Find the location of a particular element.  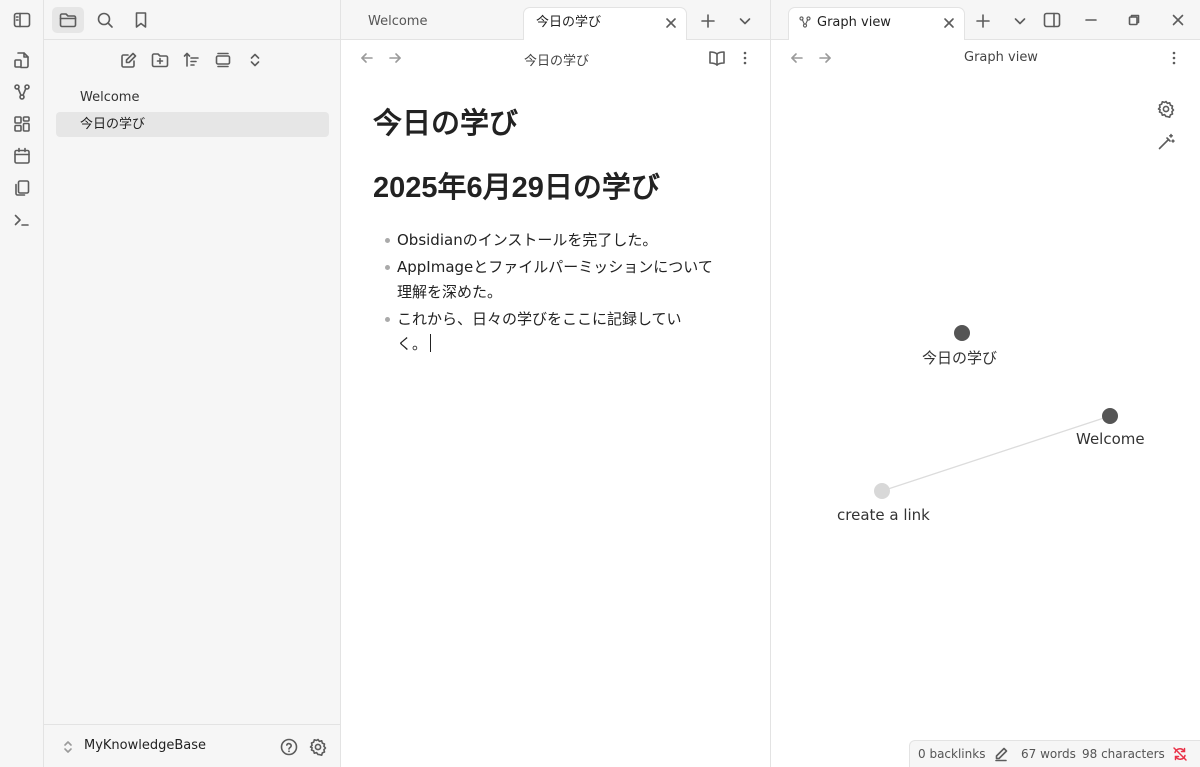

graph-view-header: Graph view is located at coordinates (985, 58).